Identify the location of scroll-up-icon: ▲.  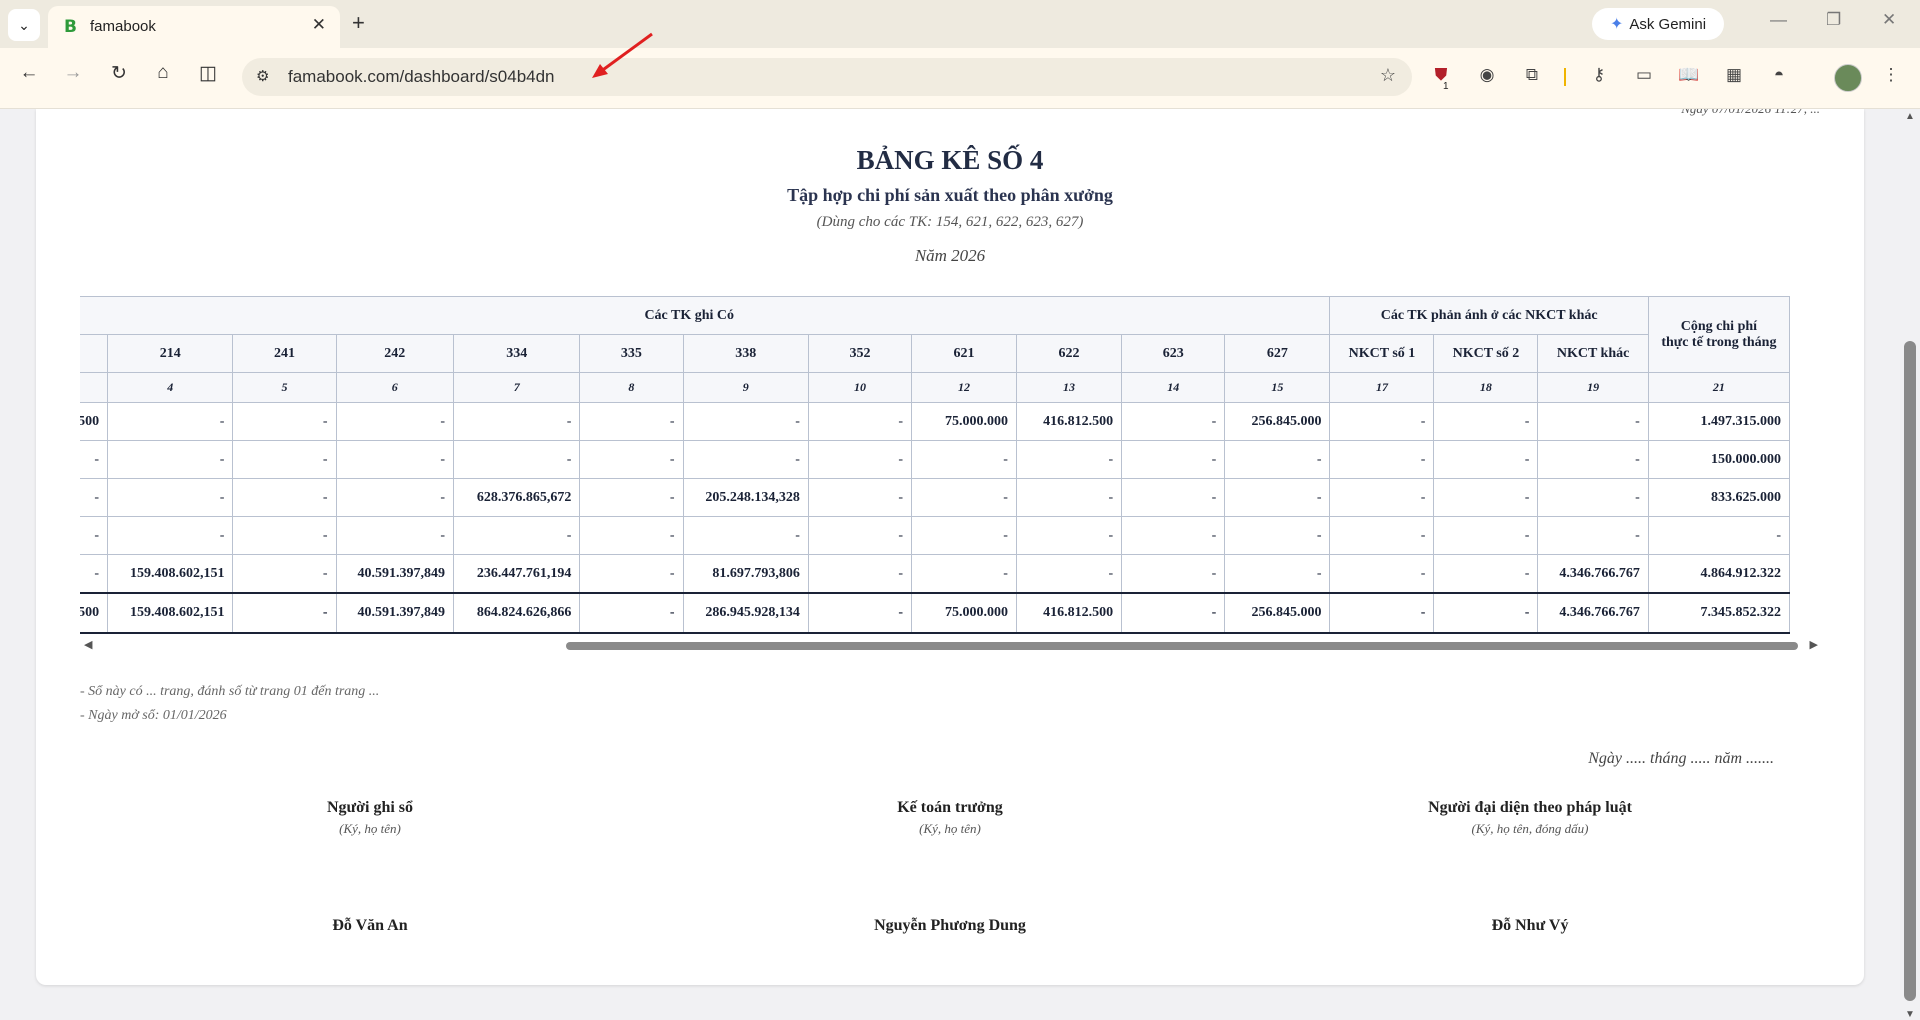
(1910, 116).